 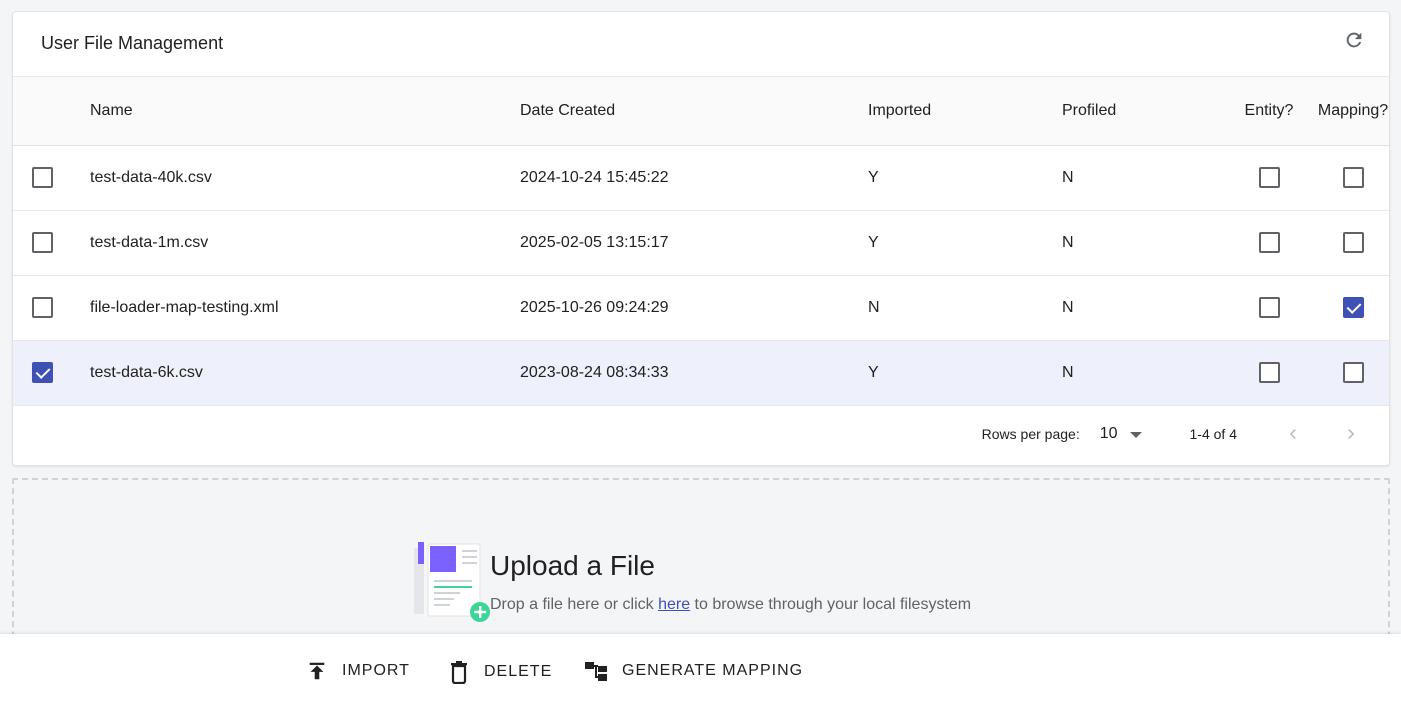 What do you see at coordinates (701, 433) in the screenshot?
I see `pagination: Rows per page: 10 1-4 of 4` at bounding box center [701, 433].